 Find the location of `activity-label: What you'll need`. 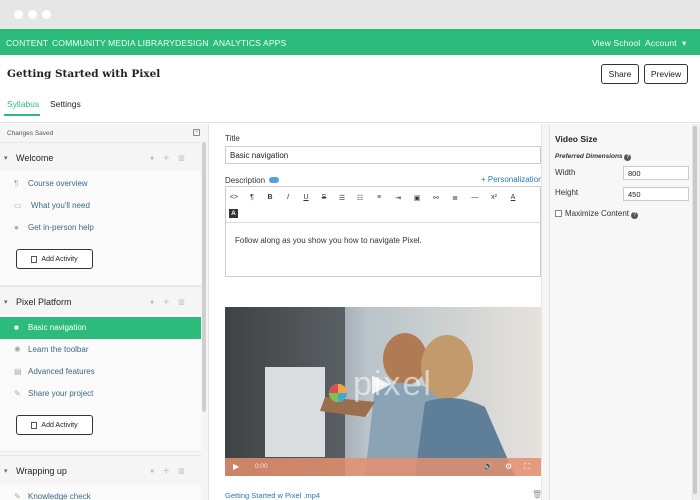

activity-label: What you'll need is located at coordinates (60, 205).